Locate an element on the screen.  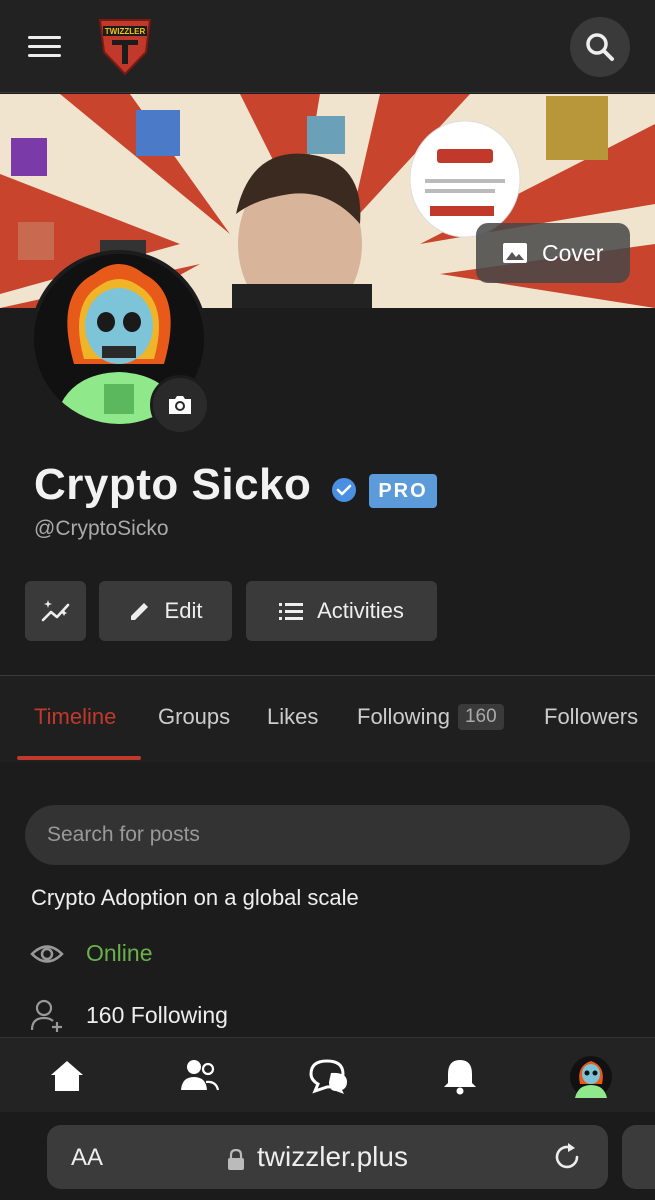
stats-button is located at coordinates (55, 611).